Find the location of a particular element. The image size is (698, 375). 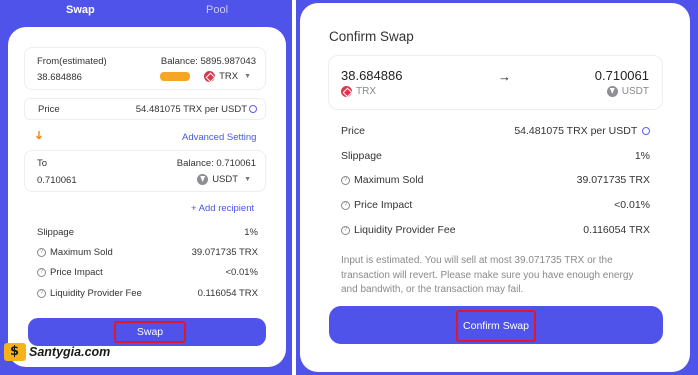

site-logo: Santygia.com is located at coordinates (57, 352).